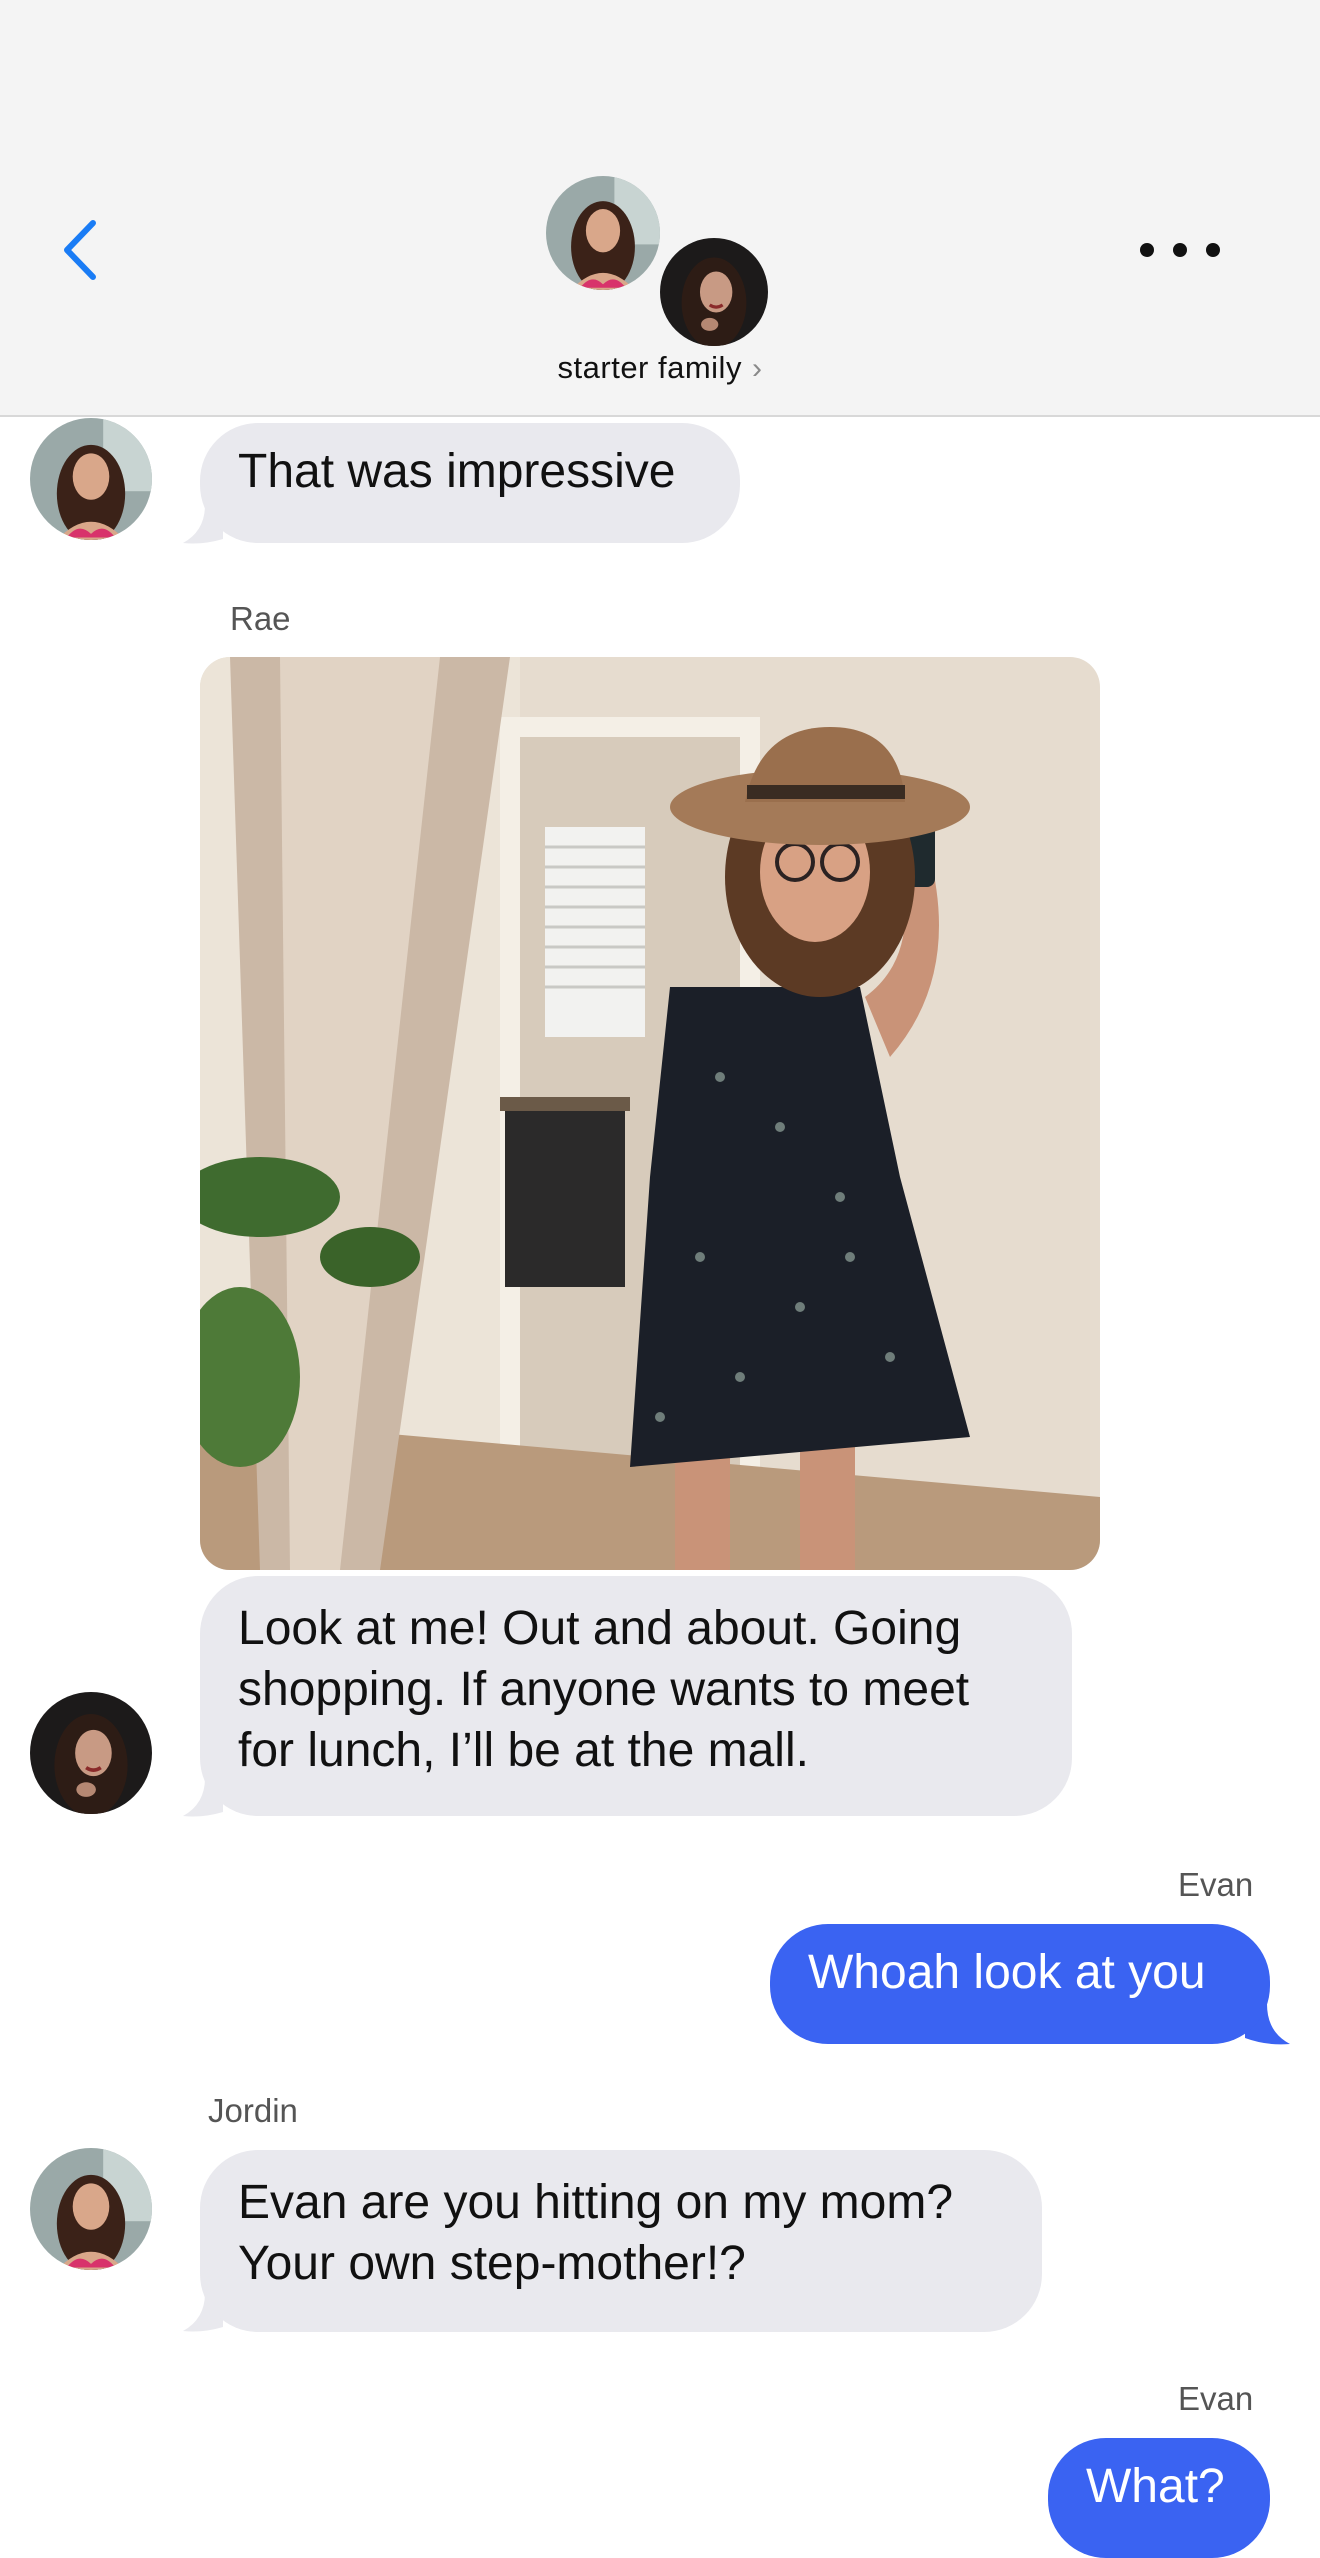 The image size is (1320, 2558). Describe the element at coordinates (457, 471) in the screenshot. I see `message-text: That was impressive` at that location.